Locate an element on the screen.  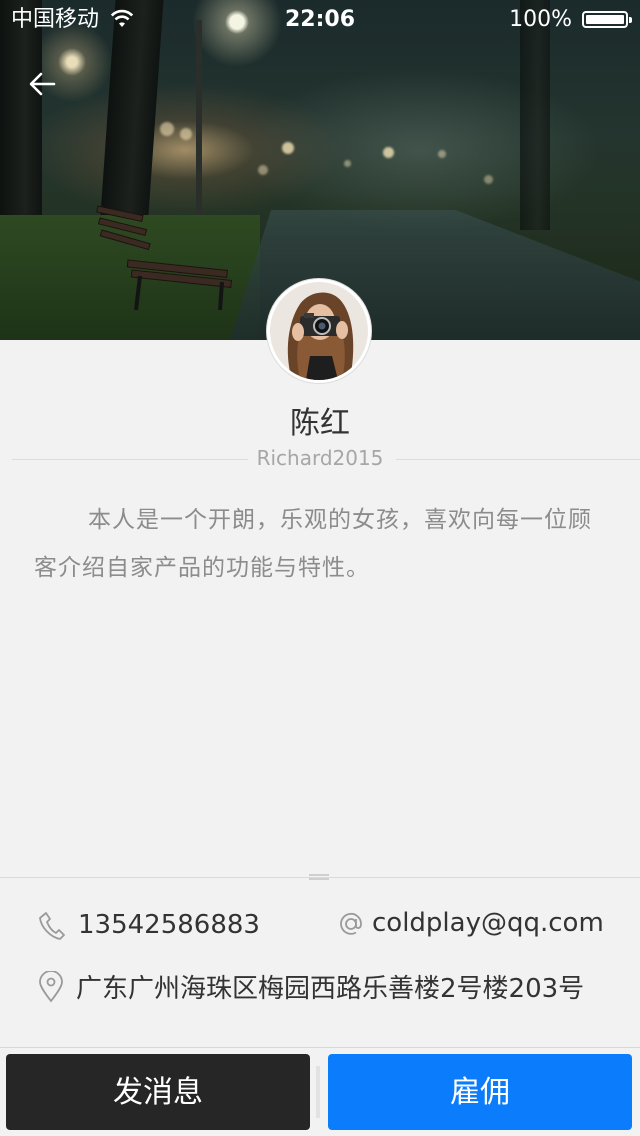
address-row: 广东广州海珠区梅园西路乐善楼2号楼203号 is located at coordinates (311, 986).